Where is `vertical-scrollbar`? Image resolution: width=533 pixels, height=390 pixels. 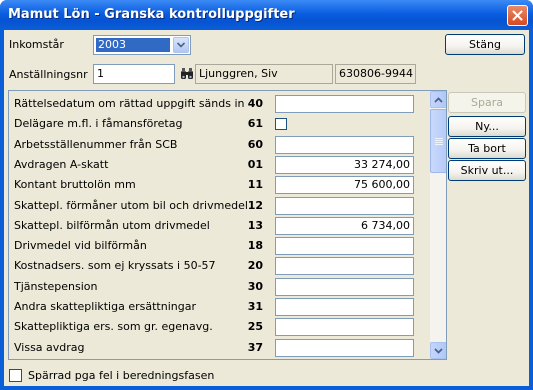 vertical-scrollbar is located at coordinates (438, 225).